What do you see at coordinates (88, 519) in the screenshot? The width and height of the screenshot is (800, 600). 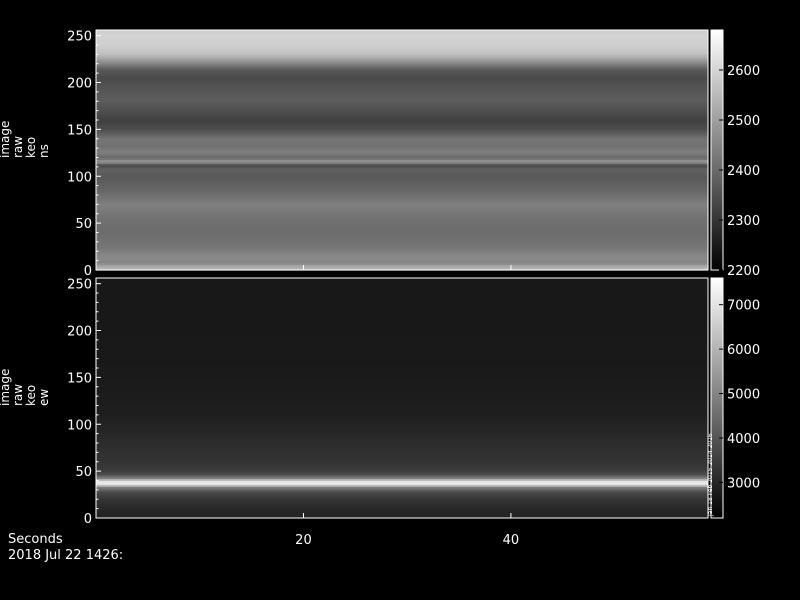 I see `y-tick-label: 0` at bounding box center [88, 519].